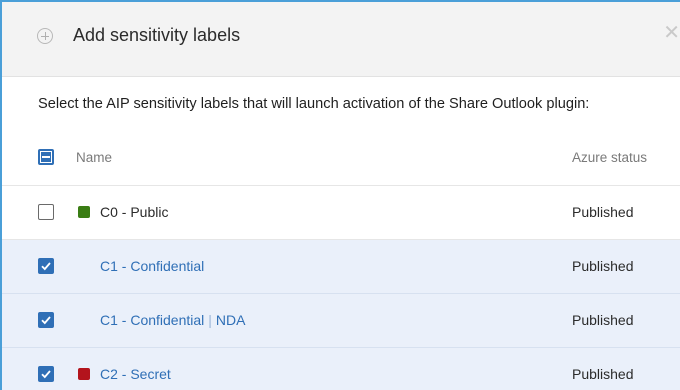  Describe the element at coordinates (157, 35) in the screenshot. I see `dialog-title: Add sensitivity labels` at that location.